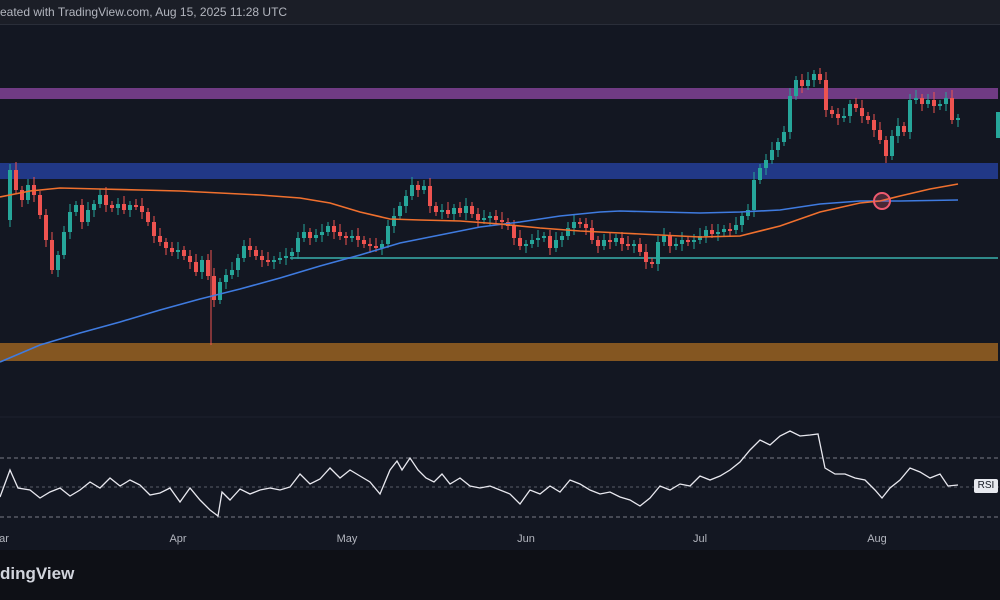 This screenshot has width=1000, height=600. I want to click on x-tick-label: Jun, so click(526, 539).